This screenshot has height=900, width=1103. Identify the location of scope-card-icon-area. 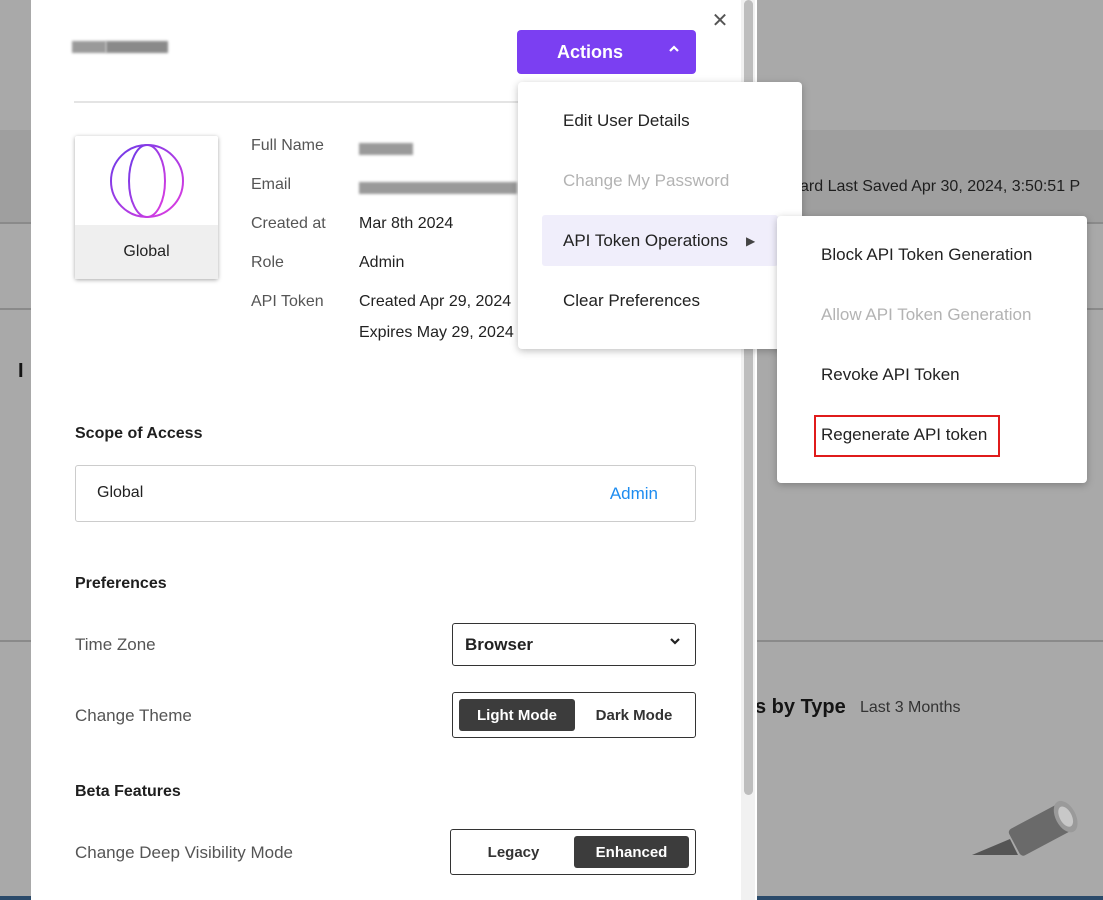
(146, 180).